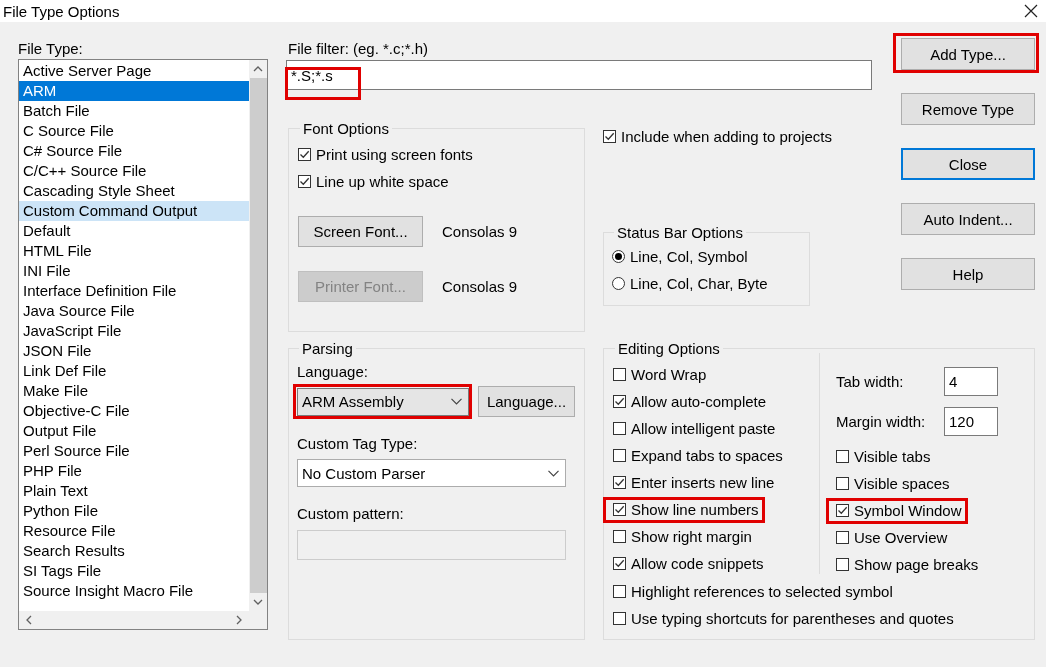  Describe the element at coordinates (134, 271) in the screenshot. I see `list-item: INI File` at that location.